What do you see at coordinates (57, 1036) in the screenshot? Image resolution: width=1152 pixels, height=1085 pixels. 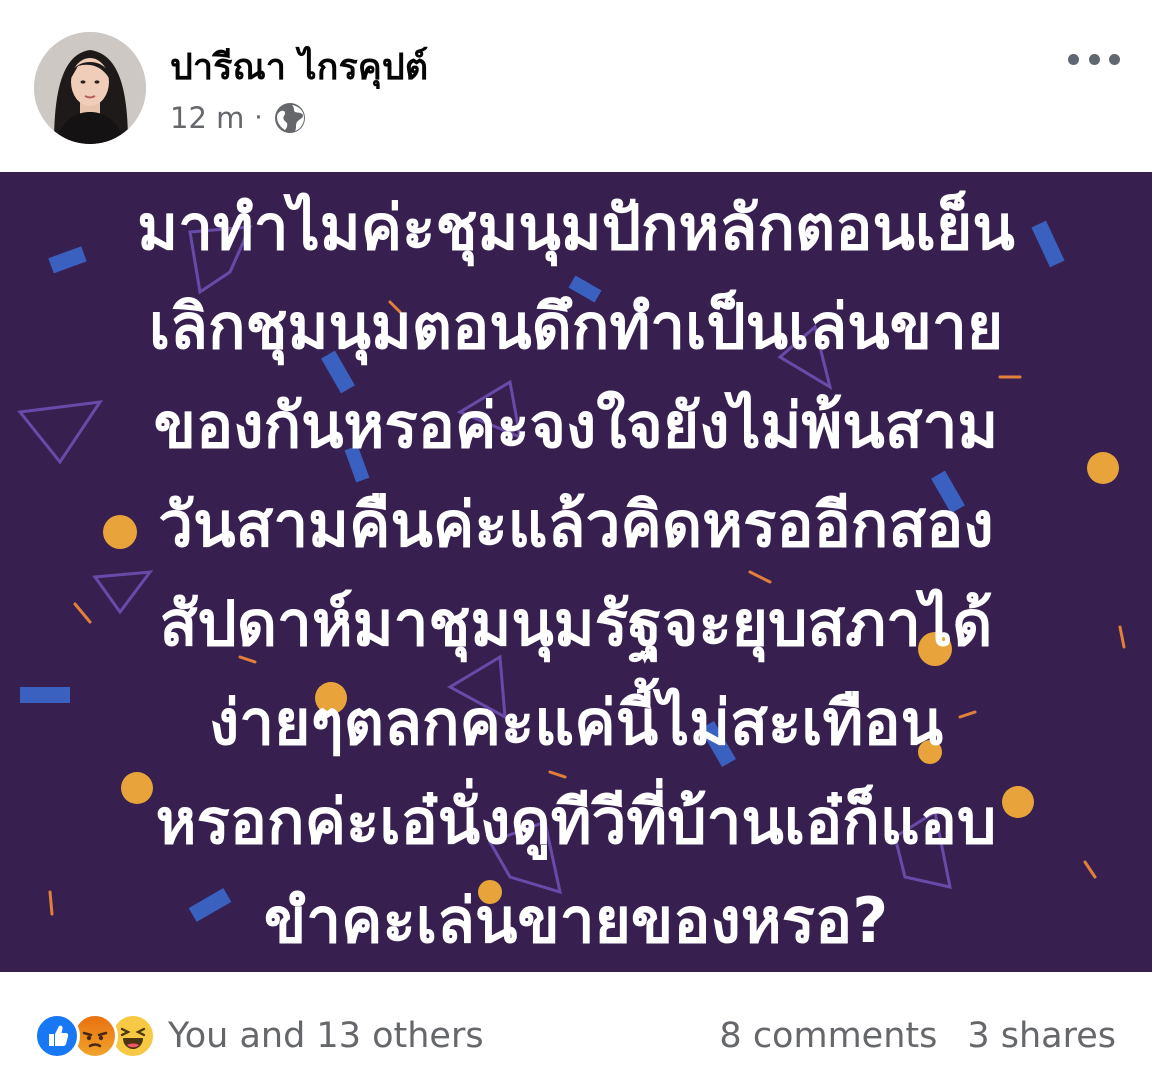 I see `like-icon` at bounding box center [57, 1036].